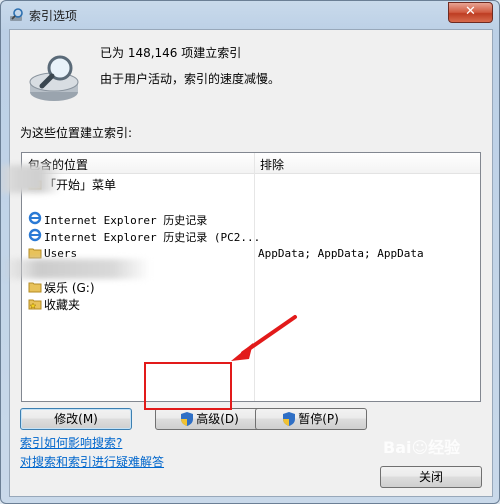 The height and width of the screenshot is (504, 500). Describe the element at coordinates (251, 163) in the screenshot. I see `list-header: 包含的位置 排除` at that location.